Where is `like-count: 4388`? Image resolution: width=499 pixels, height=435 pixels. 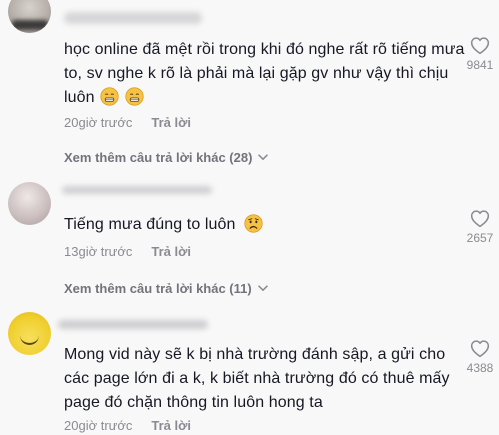
like-count: 4388 is located at coordinates (480, 368).